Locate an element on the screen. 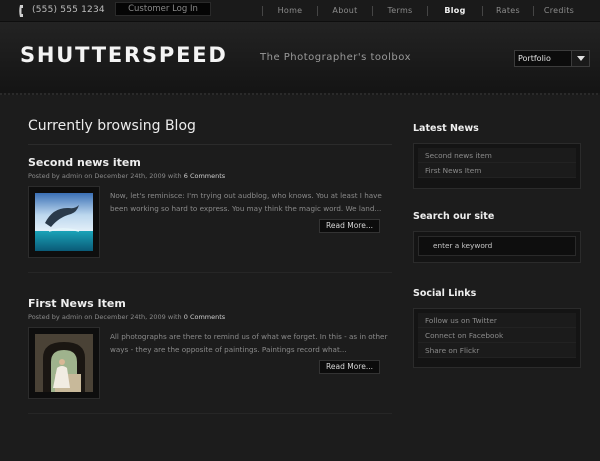 This screenshot has height=461, width=600. latest-news-panel: Second news item First News Item is located at coordinates (497, 166).